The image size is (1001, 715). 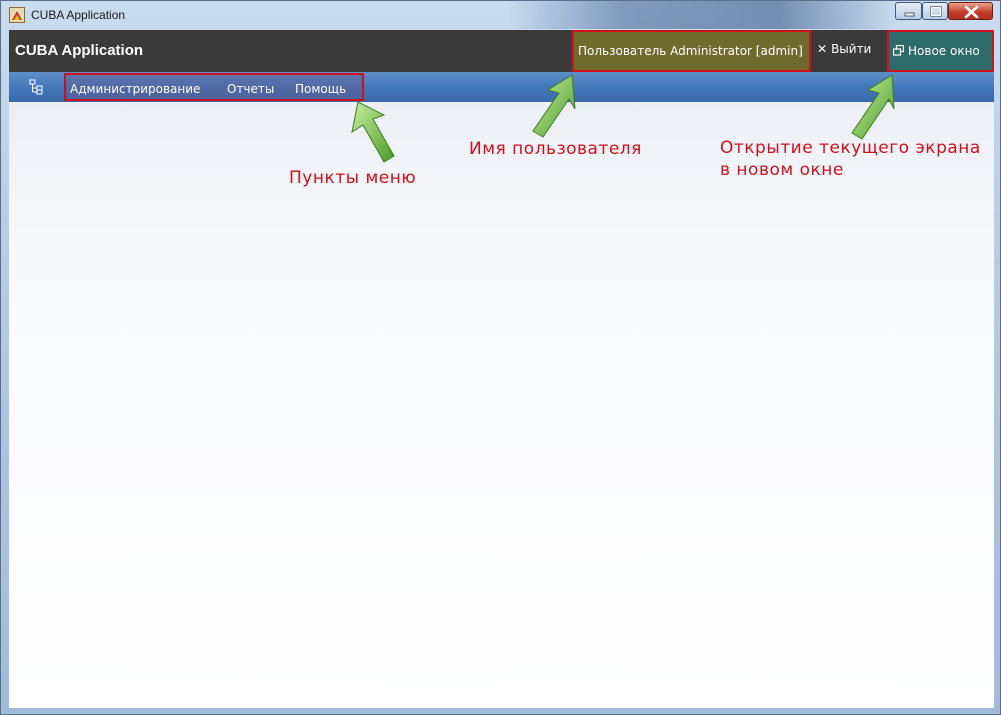 I want to click on minimize-icon, so click(x=909, y=14).